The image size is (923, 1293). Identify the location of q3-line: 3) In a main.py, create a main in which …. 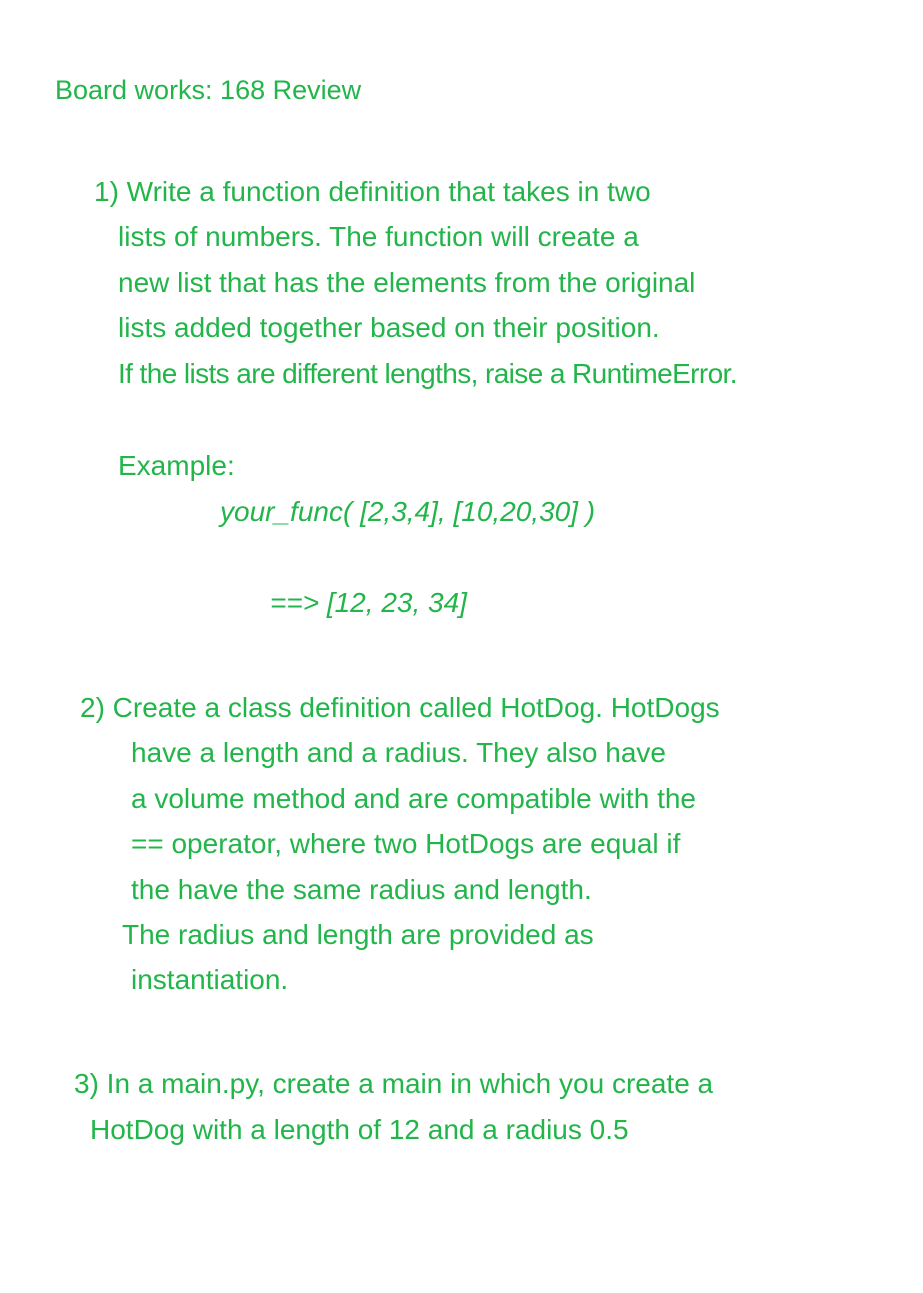
(394, 1083).